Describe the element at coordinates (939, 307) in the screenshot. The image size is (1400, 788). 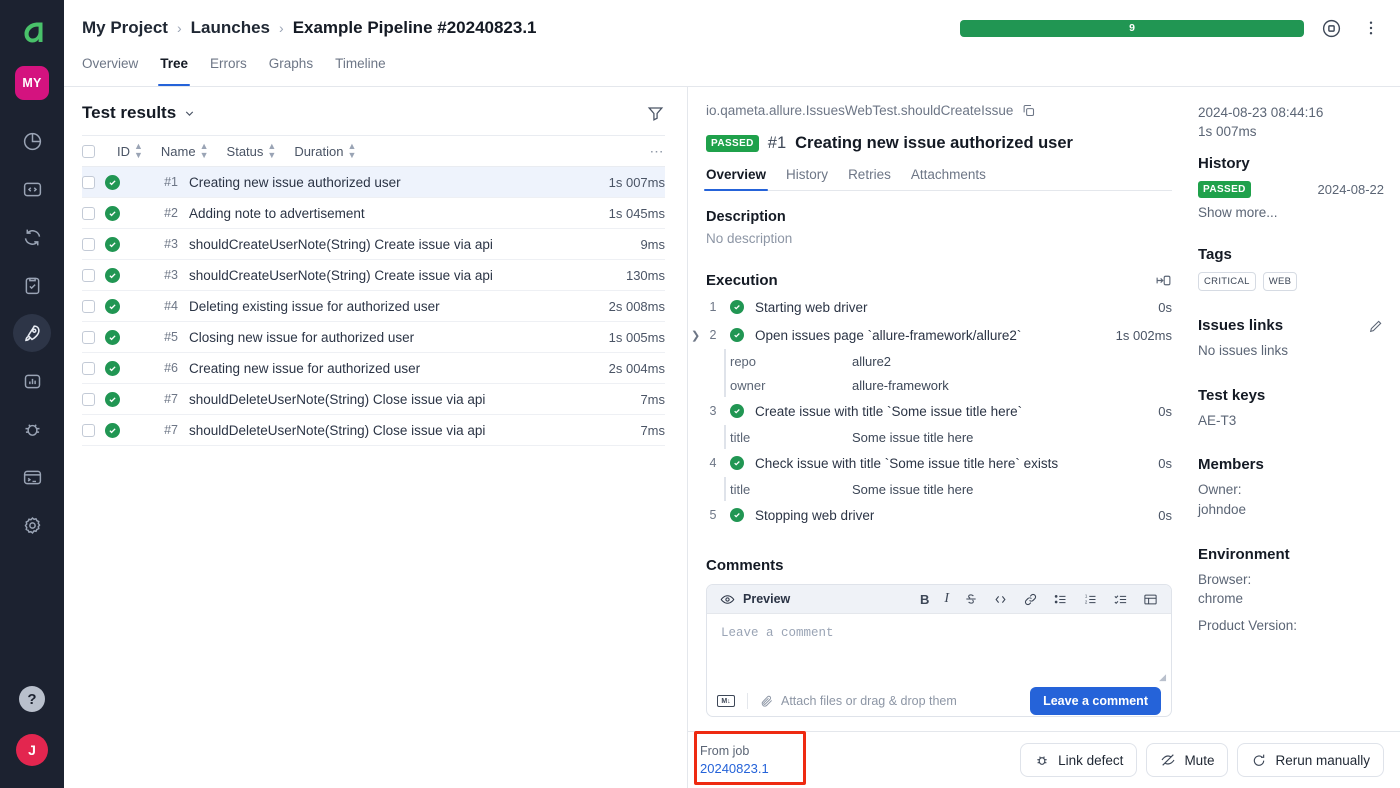
I see `execution-step: 1 Starting web driver 0s` at that location.